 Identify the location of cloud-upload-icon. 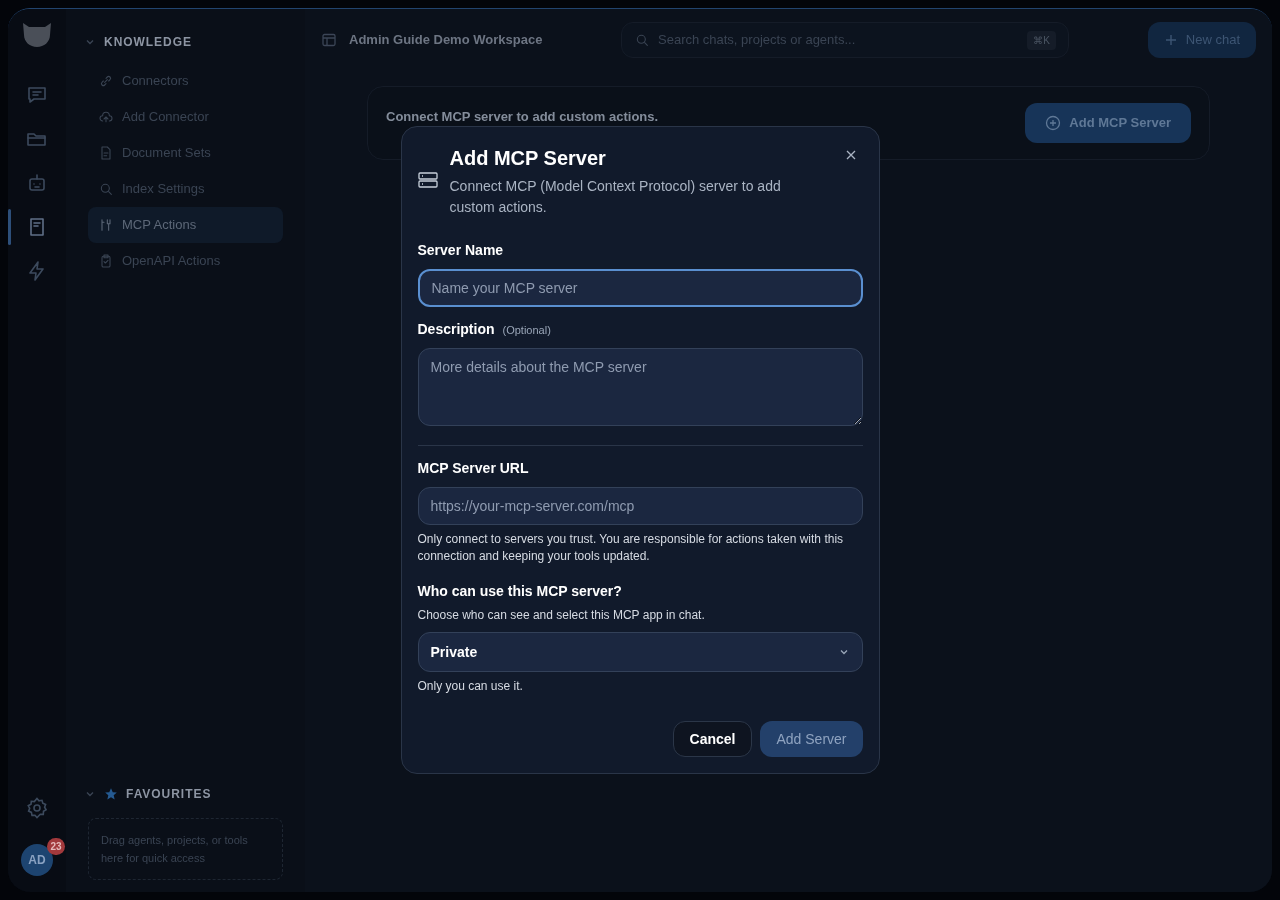
(106, 117).